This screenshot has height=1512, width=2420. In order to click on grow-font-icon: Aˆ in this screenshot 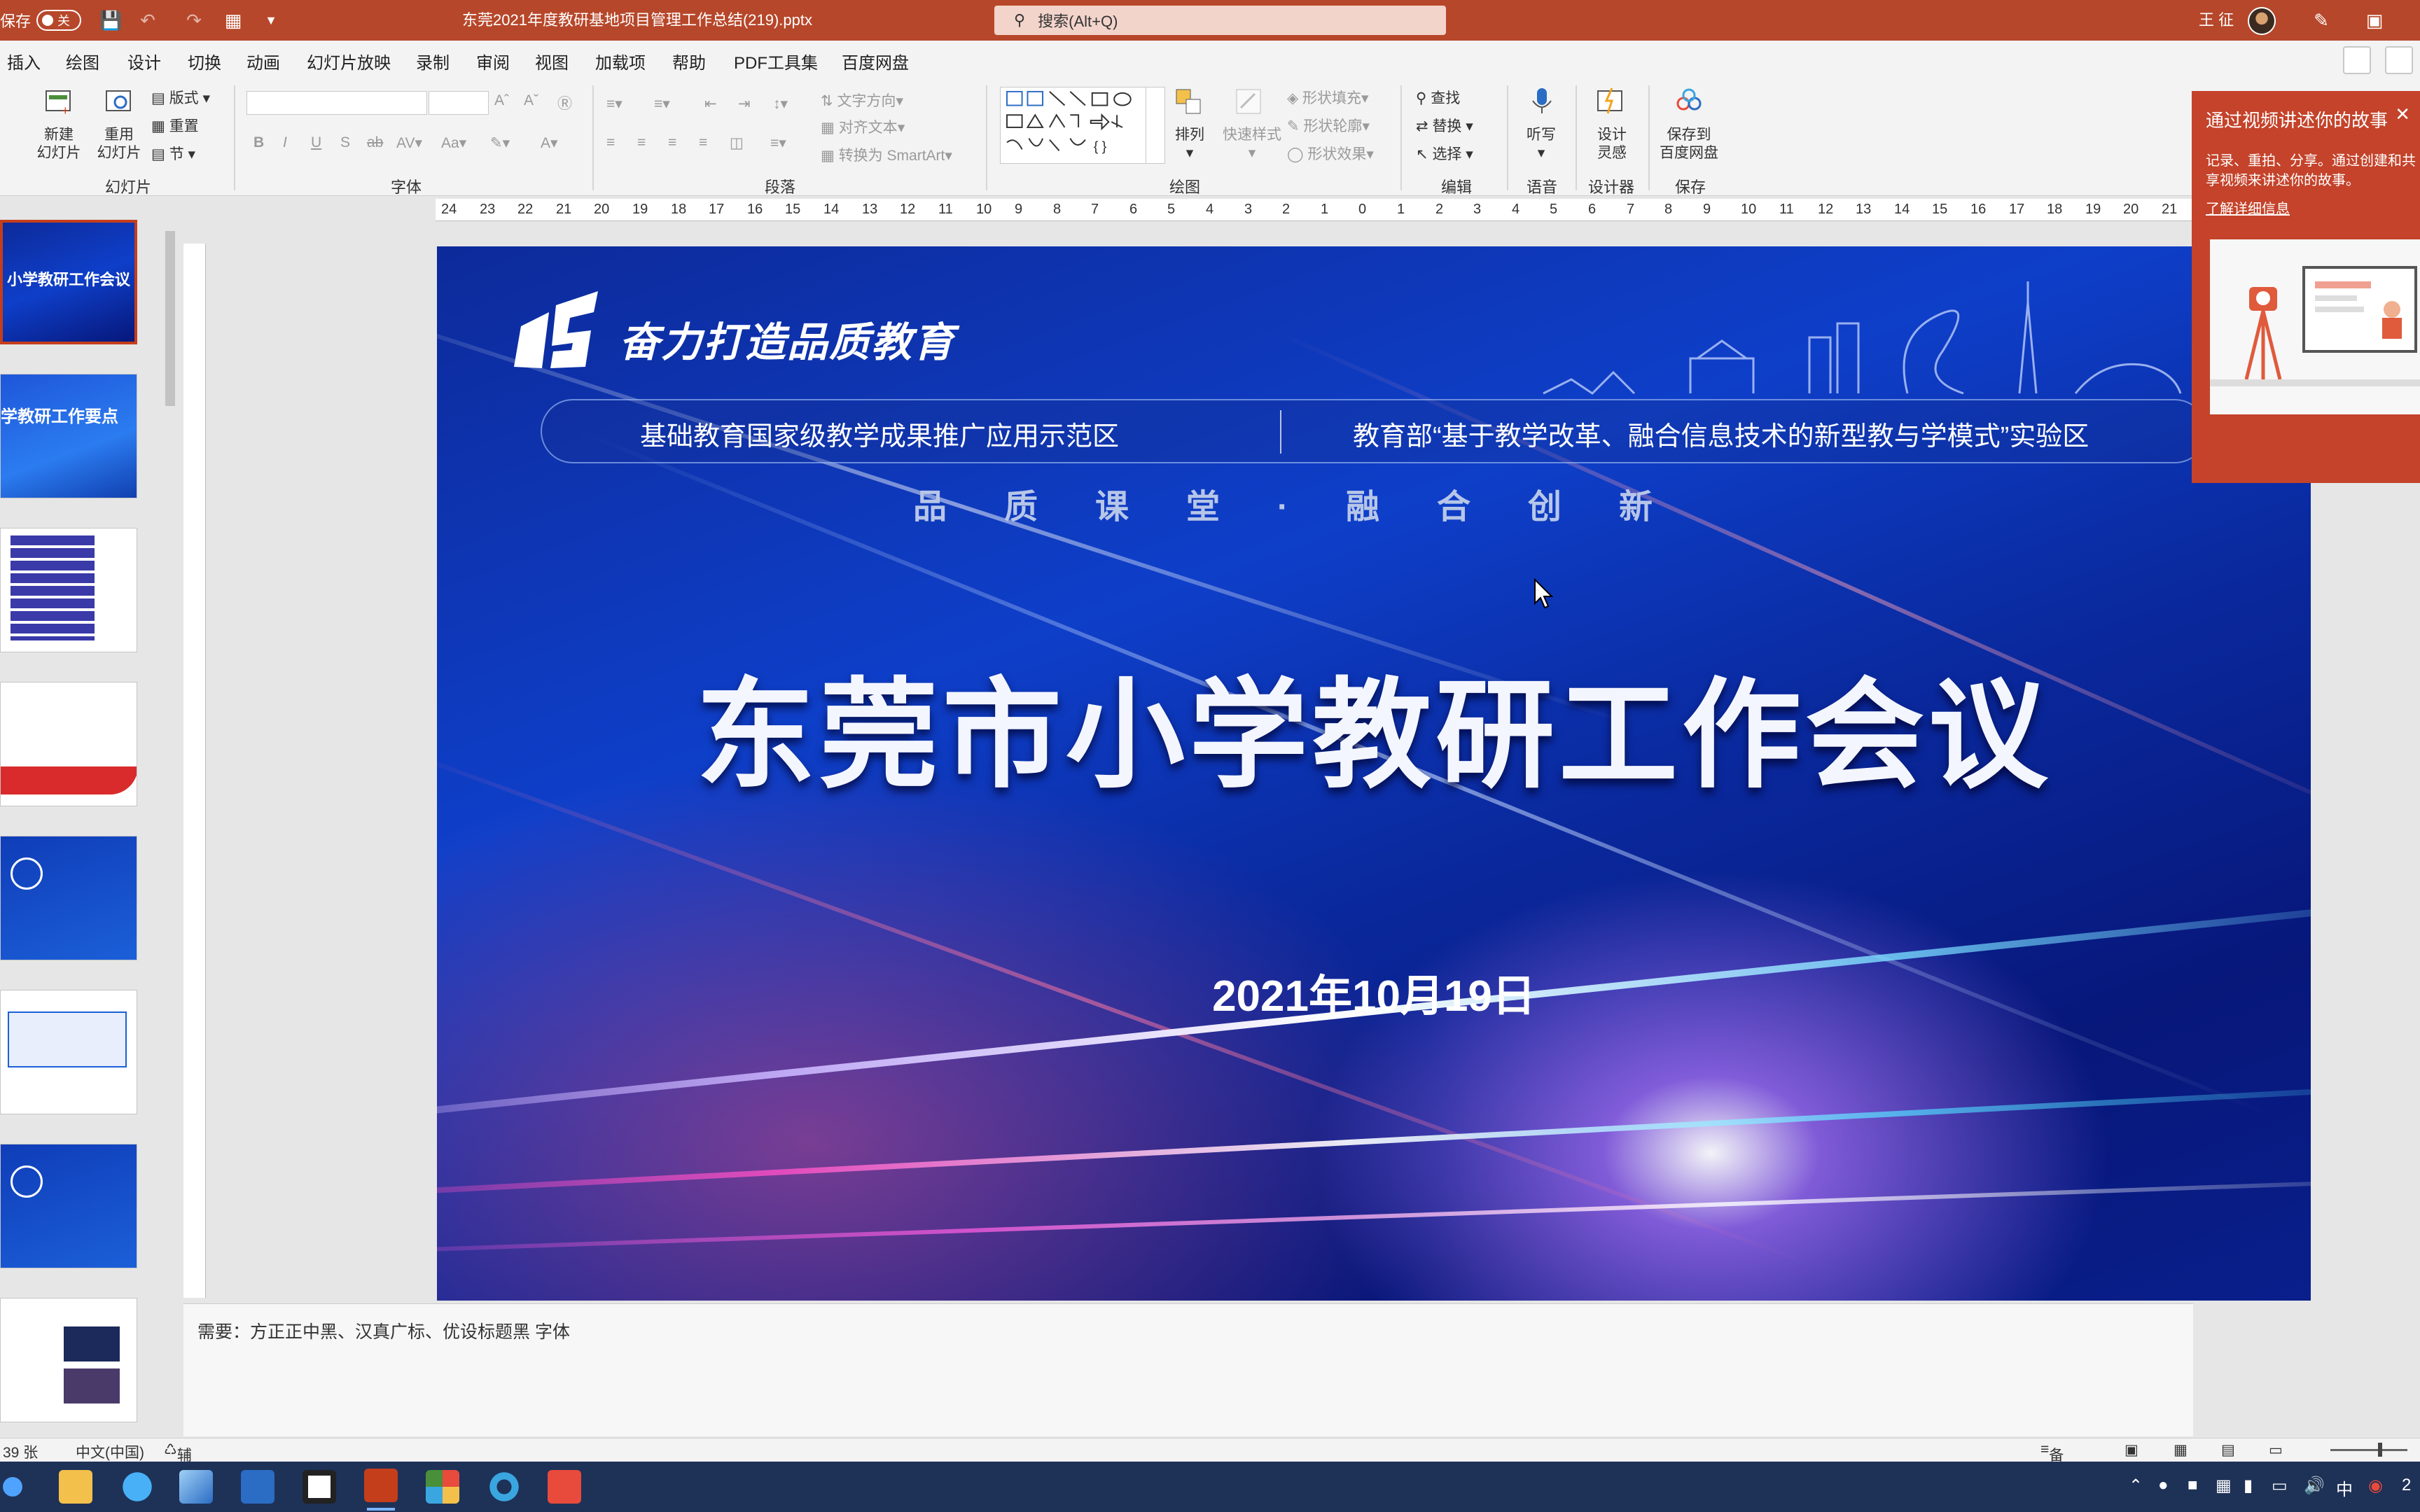, I will do `click(501, 100)`.